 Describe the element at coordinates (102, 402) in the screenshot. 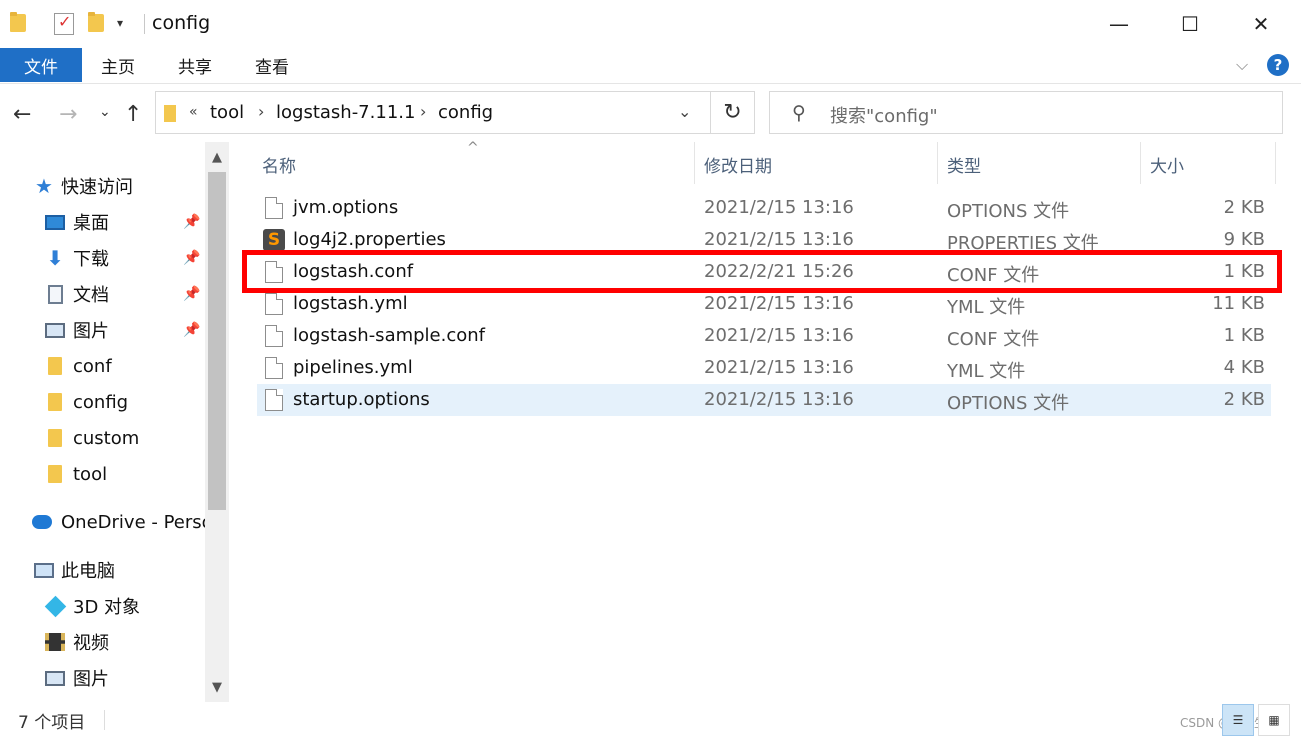

I see `sidebar-item-config: config` at that location.